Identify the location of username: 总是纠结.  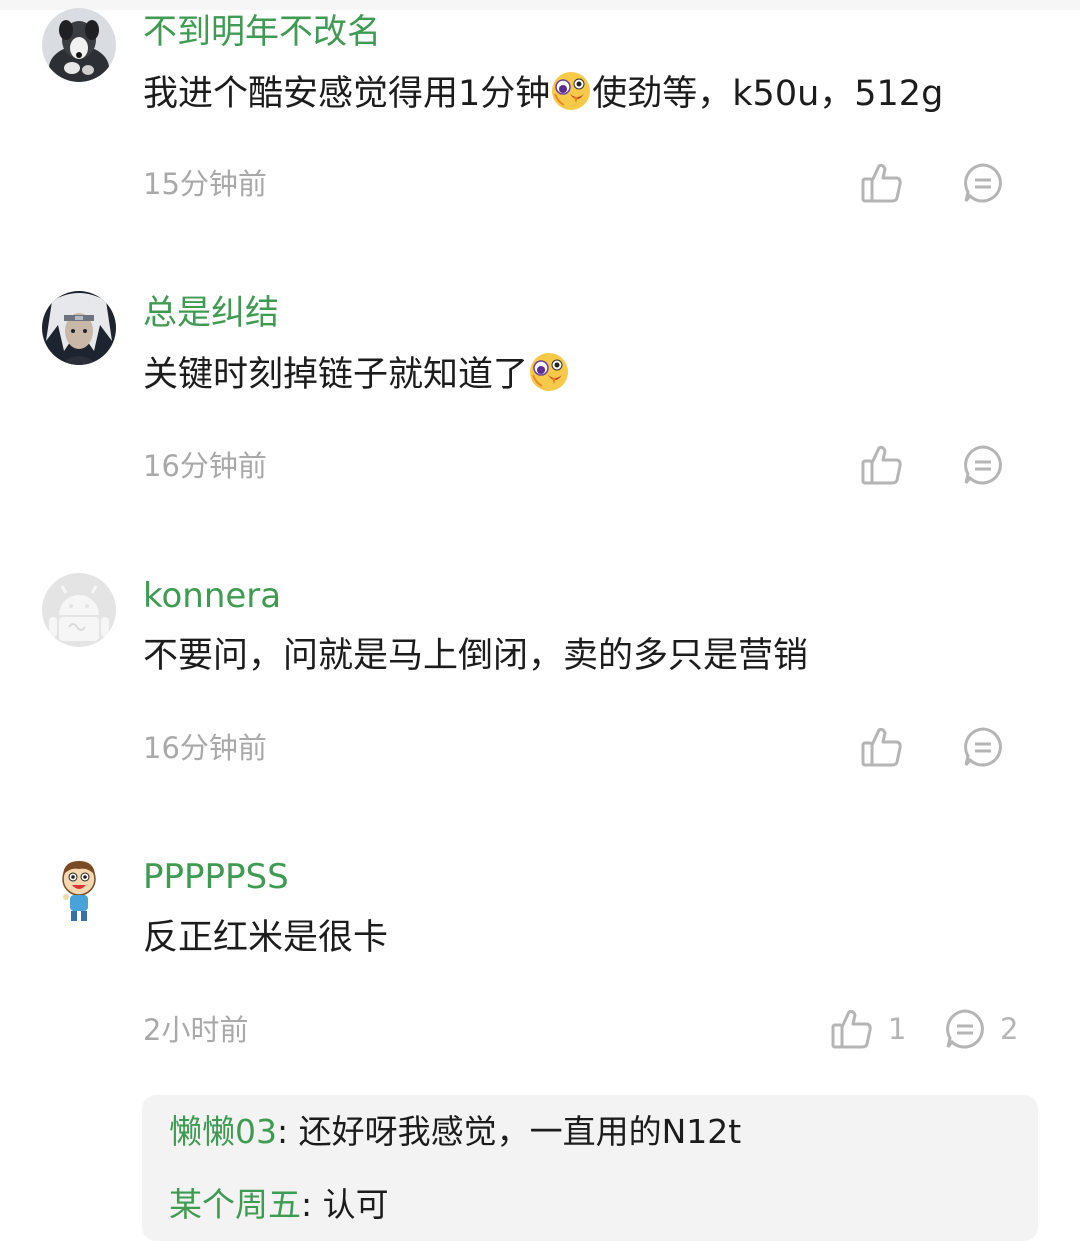
(211, 313).